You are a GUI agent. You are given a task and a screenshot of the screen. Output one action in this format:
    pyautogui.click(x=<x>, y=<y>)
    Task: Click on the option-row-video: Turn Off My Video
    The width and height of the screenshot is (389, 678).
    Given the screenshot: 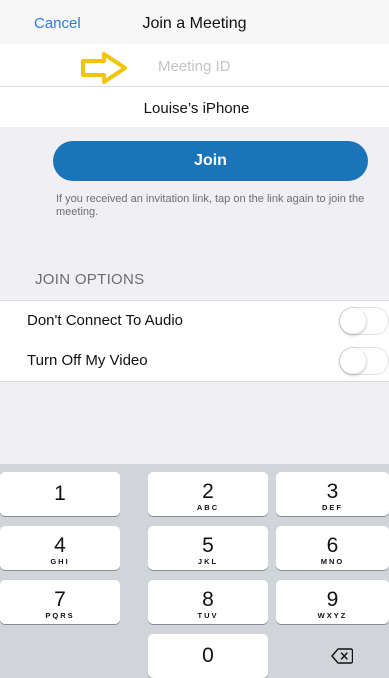 What is the action you would take?
    pyautogui.click(x=194, y=361)
    